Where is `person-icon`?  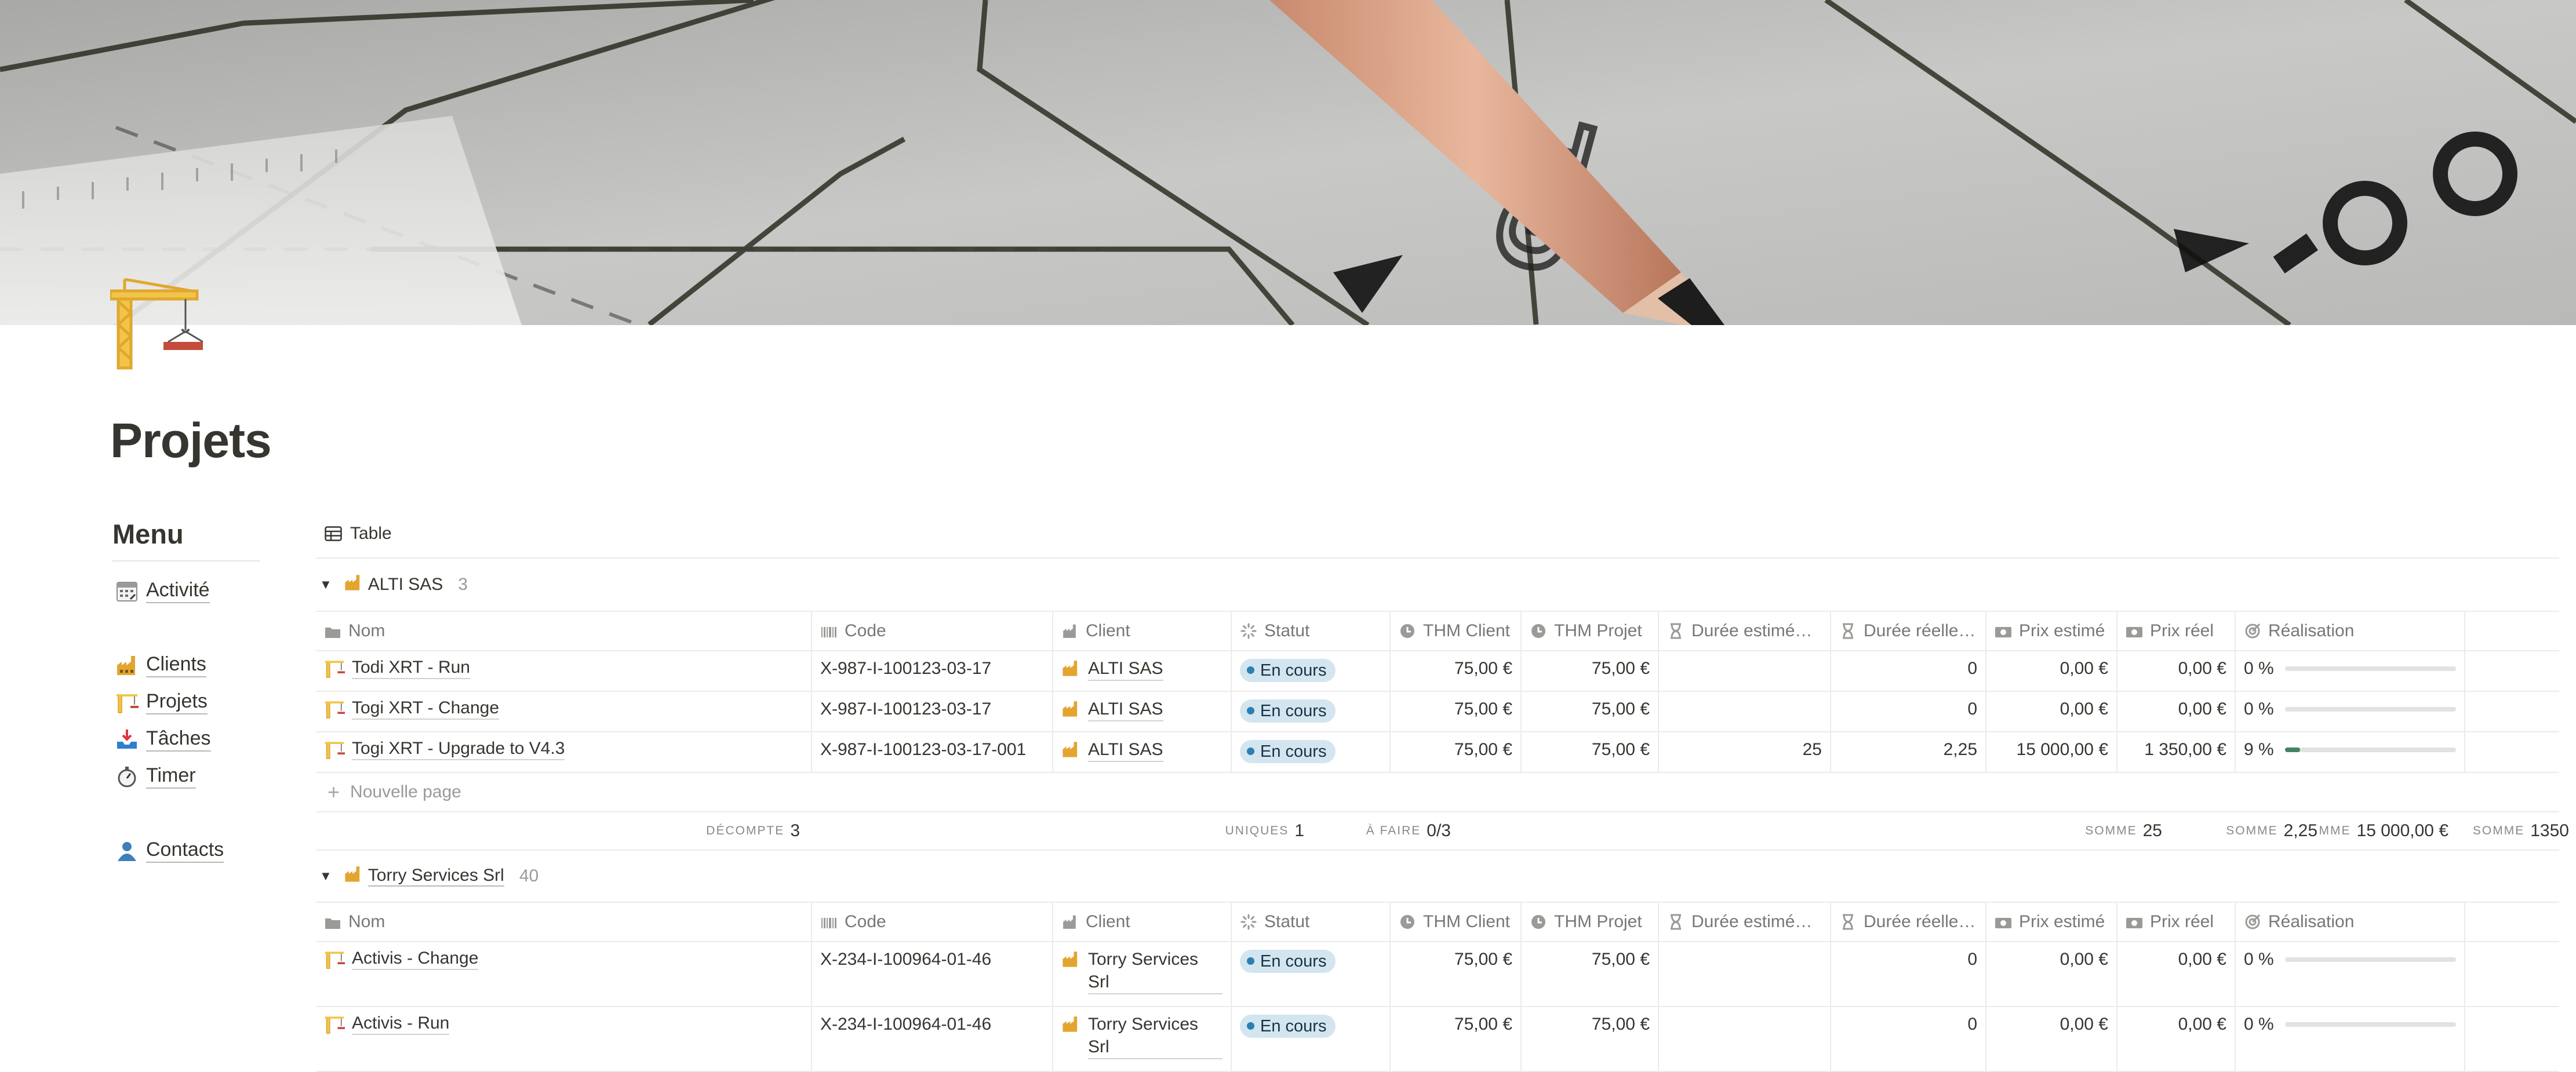 person-icon is located at coordinates (127, 850).